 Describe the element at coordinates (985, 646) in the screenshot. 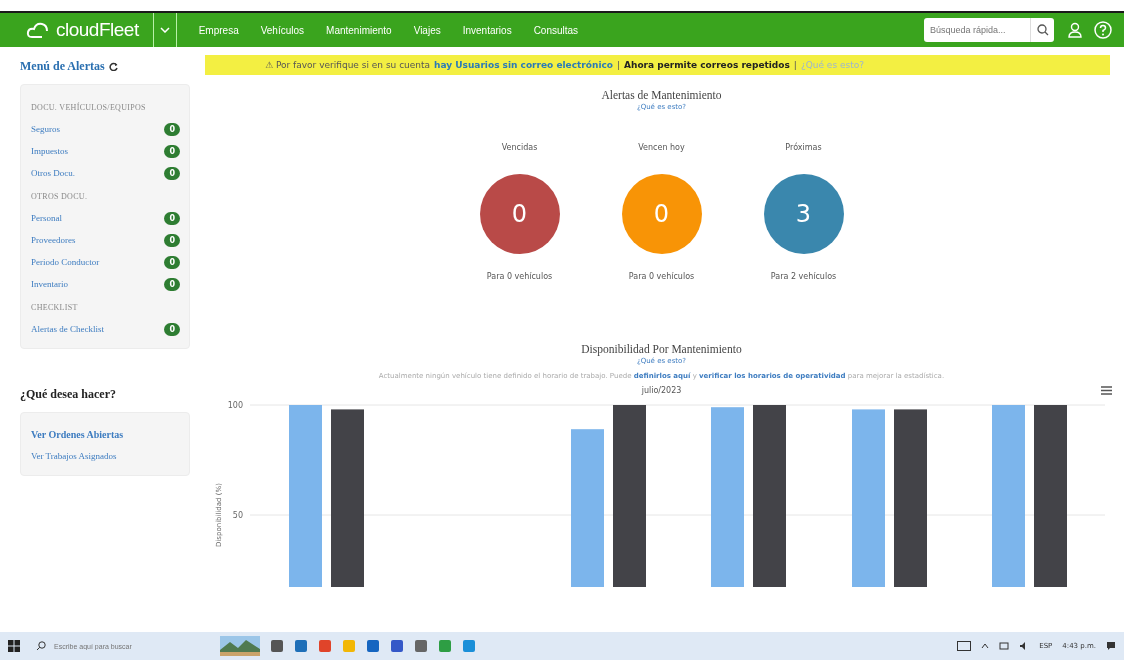

I see `caret-icon` at that location.